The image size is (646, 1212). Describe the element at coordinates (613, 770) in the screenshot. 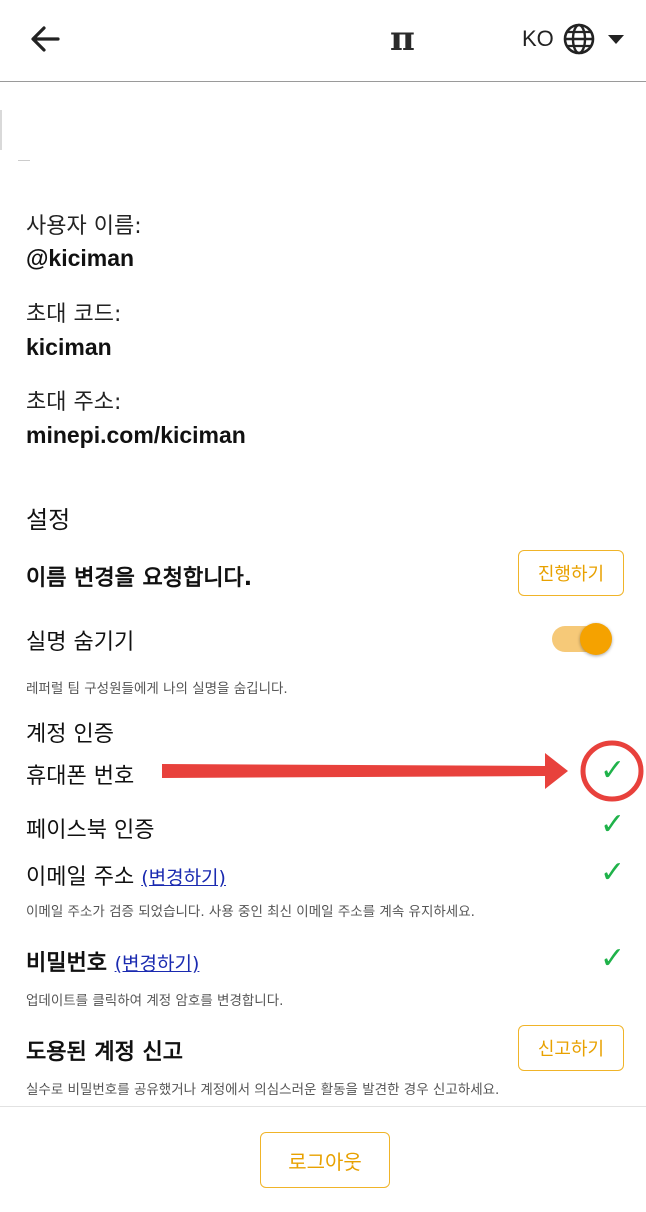

I see `phone-check-icon: ✓` at that location.